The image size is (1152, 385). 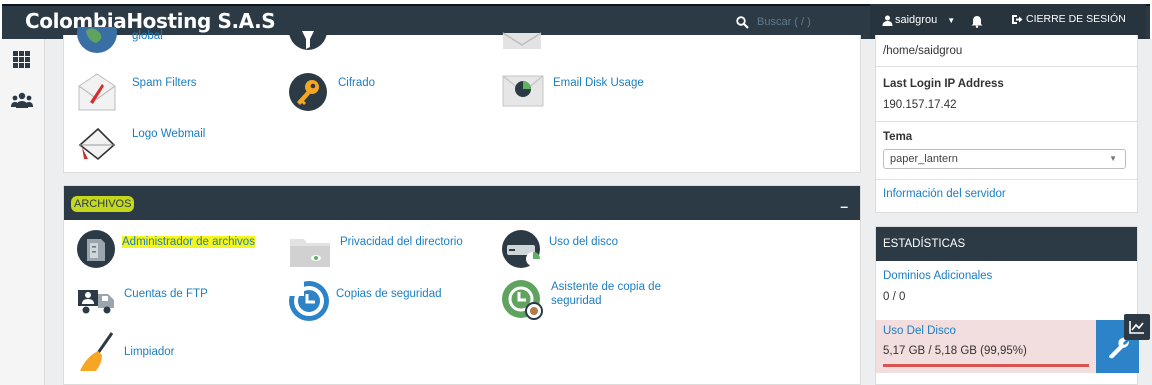 What do you see at coordinates (898, 137) in the screenshot?
I see `theme-label: Tema` at bounding box center [898, 137].